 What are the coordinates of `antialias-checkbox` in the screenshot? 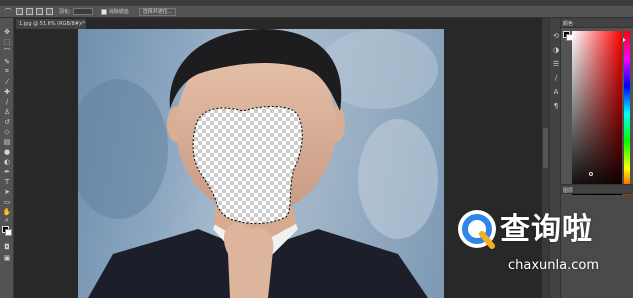 It's located at (103, 11).